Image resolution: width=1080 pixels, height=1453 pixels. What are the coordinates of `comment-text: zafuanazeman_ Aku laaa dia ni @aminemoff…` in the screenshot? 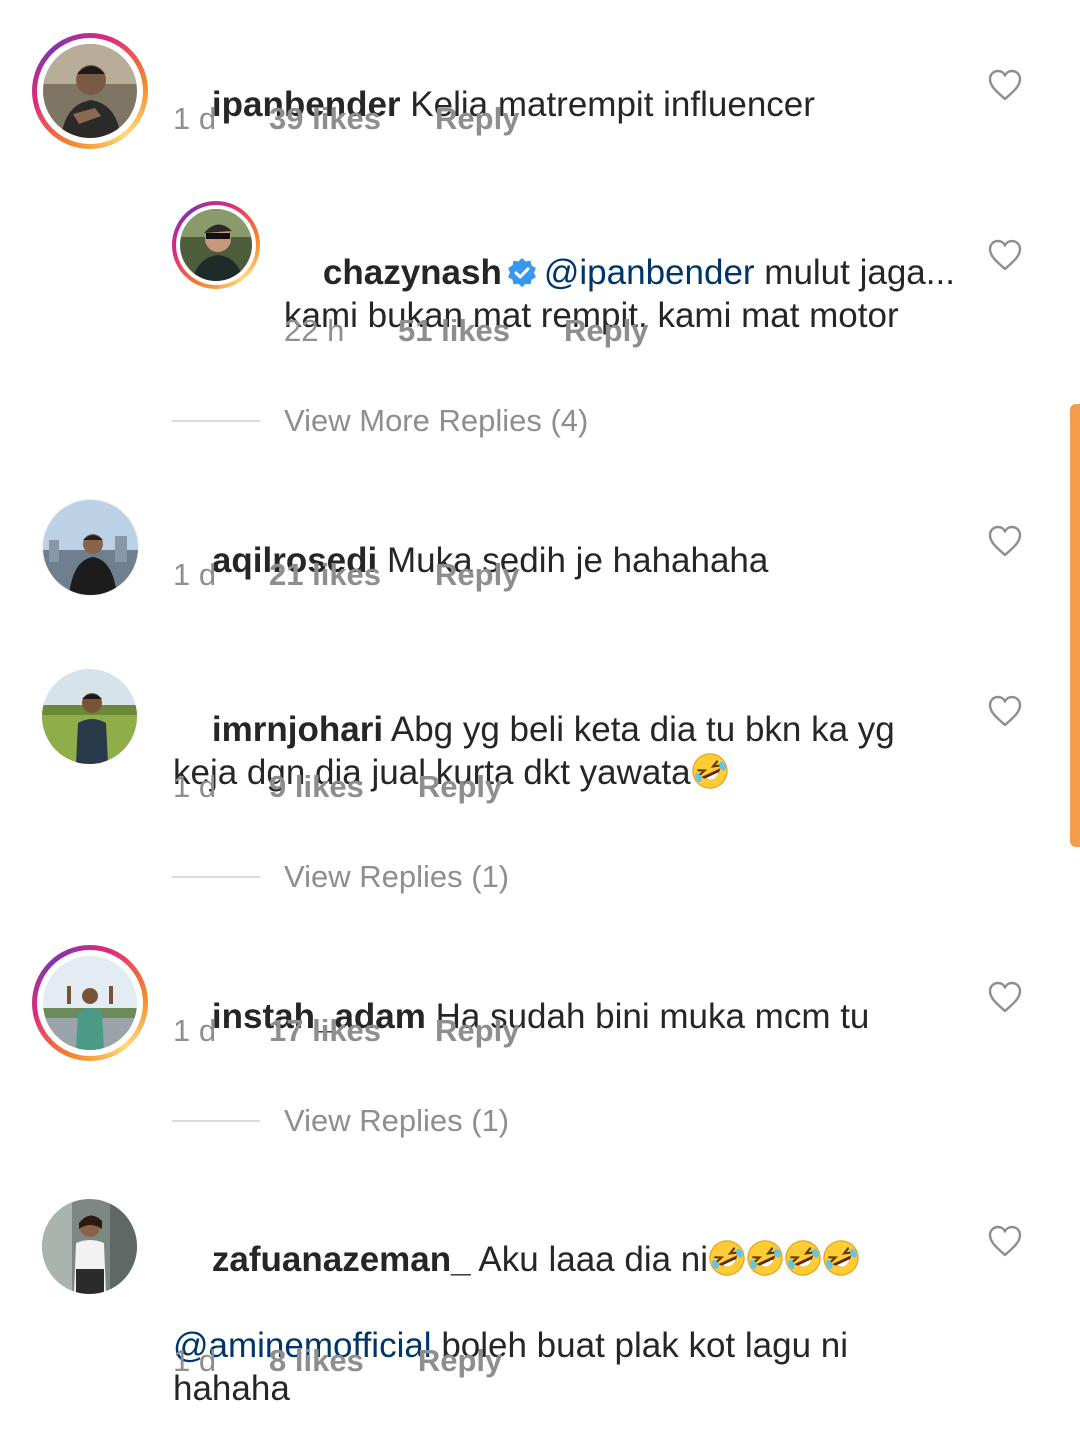 It's located at (568, 1324).